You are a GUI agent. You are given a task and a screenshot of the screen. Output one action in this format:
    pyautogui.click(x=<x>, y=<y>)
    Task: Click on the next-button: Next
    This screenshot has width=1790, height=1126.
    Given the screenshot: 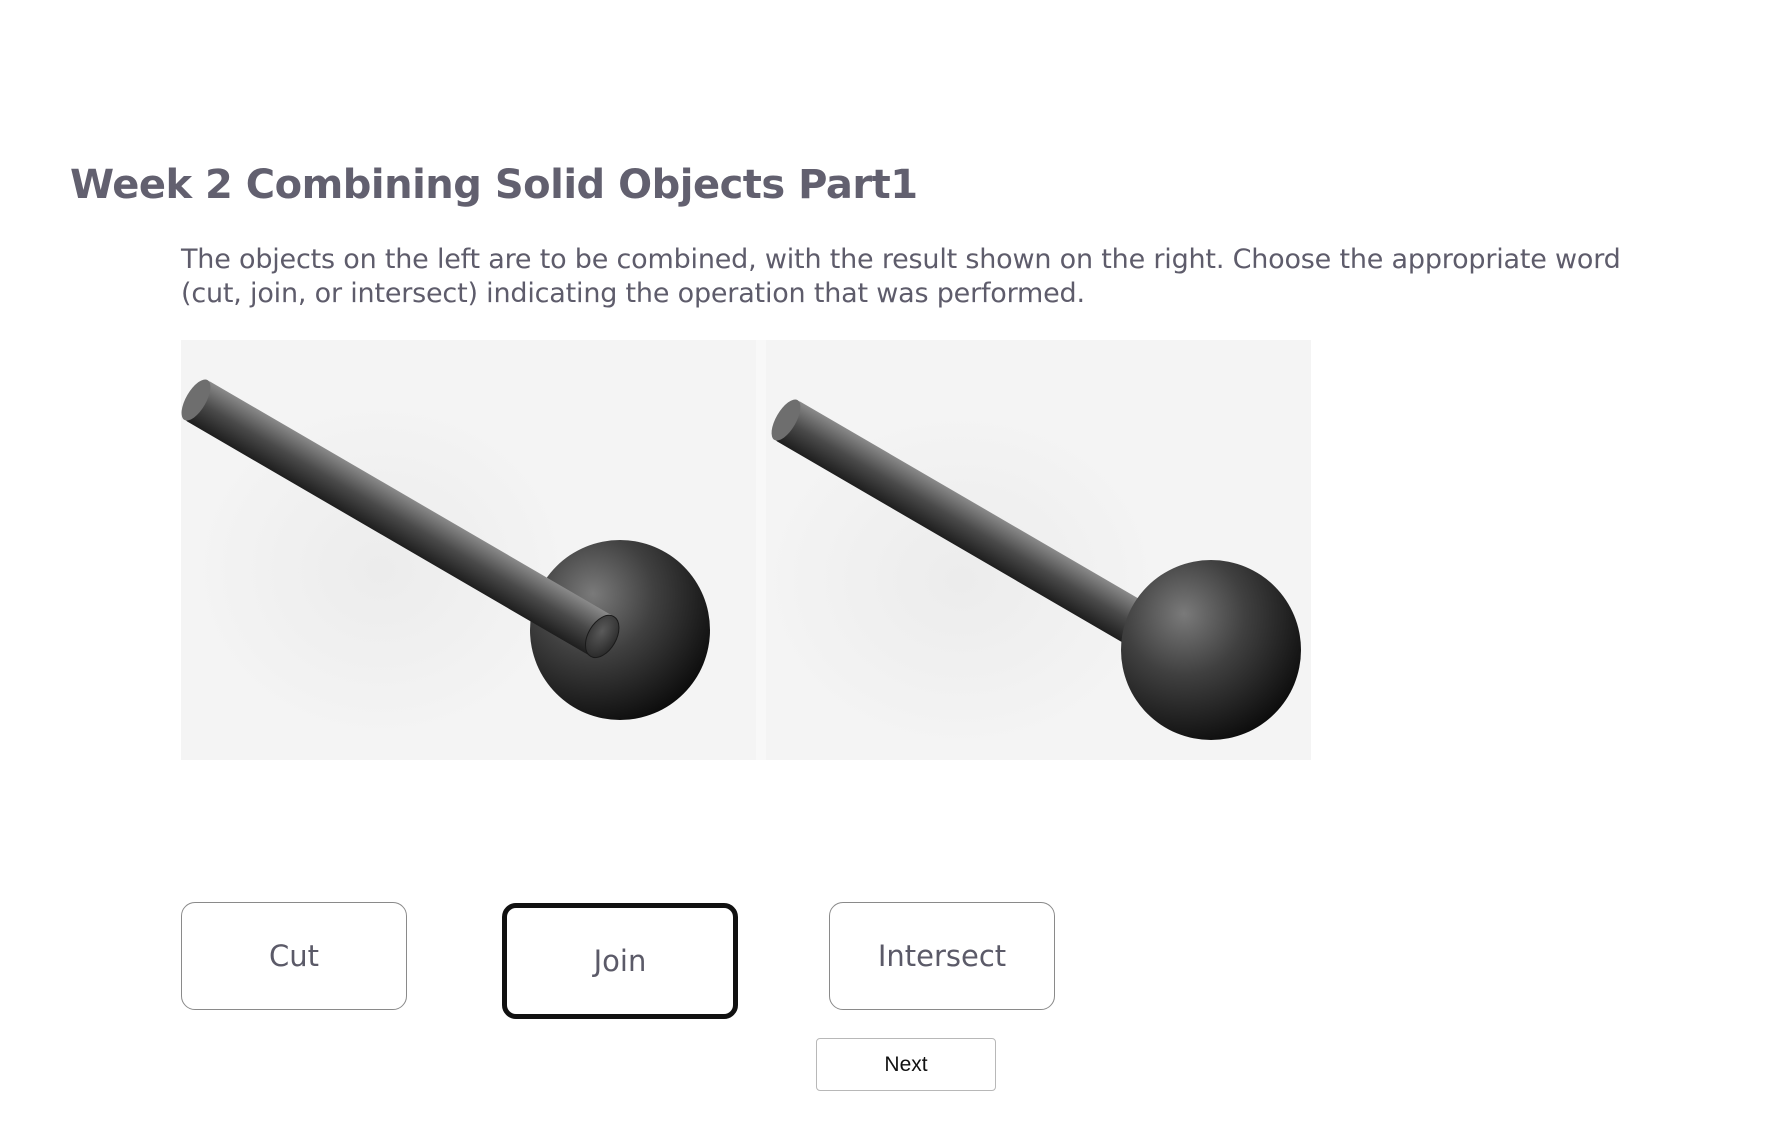 What is the action you would take?
    pyautogui.click(x=906, y=1064)
    